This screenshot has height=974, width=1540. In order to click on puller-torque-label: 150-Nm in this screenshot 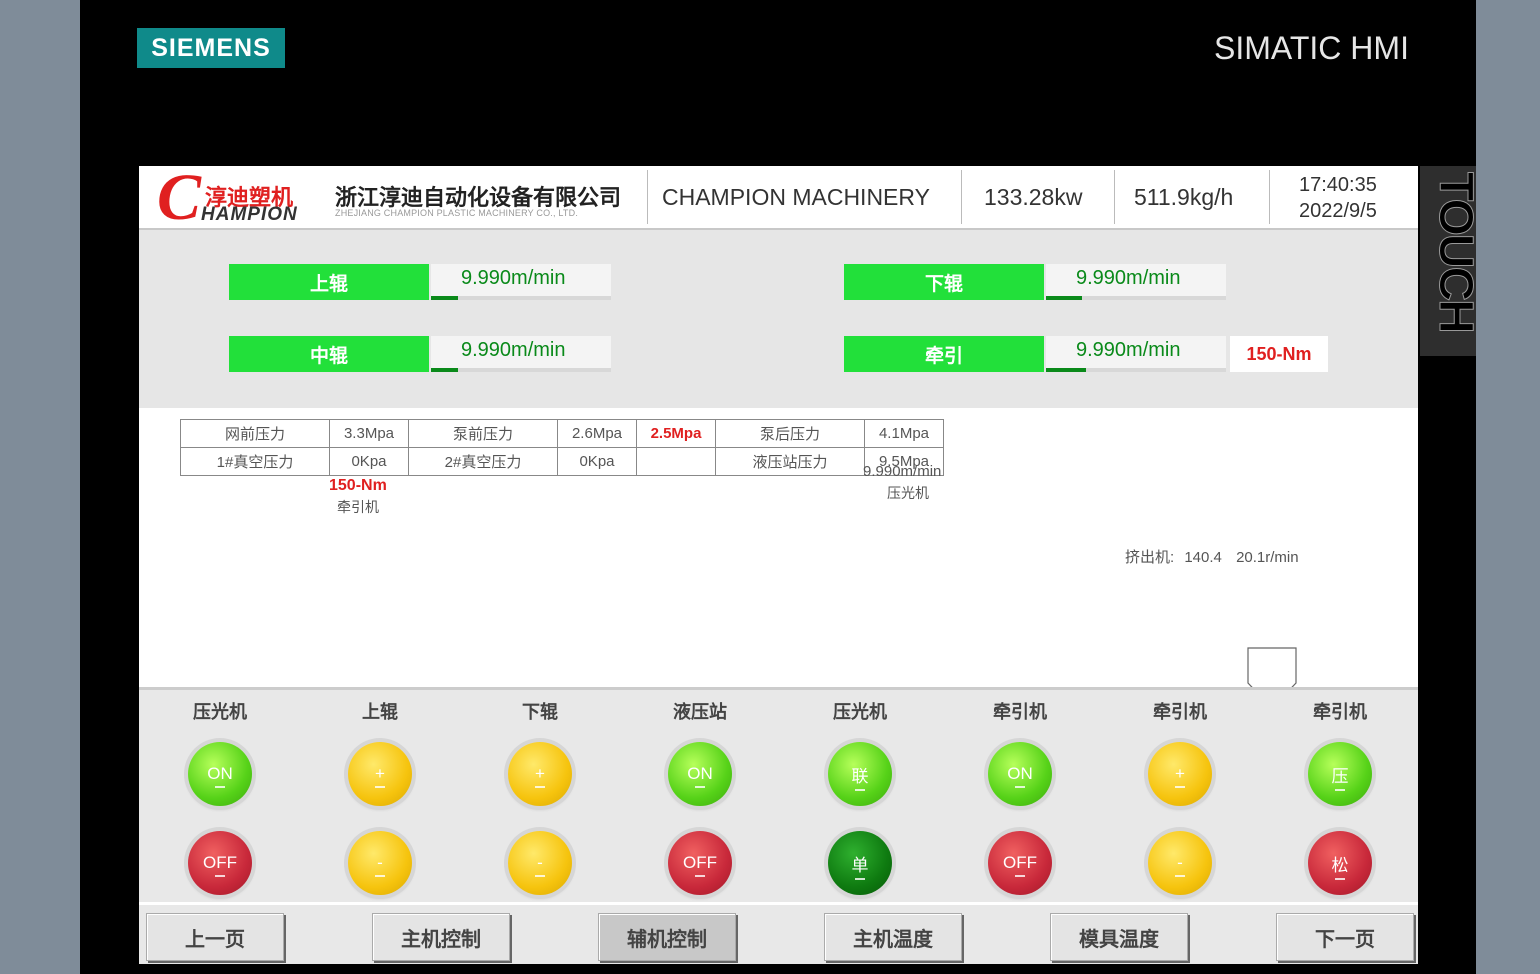, I will do `click(358, 485)`.